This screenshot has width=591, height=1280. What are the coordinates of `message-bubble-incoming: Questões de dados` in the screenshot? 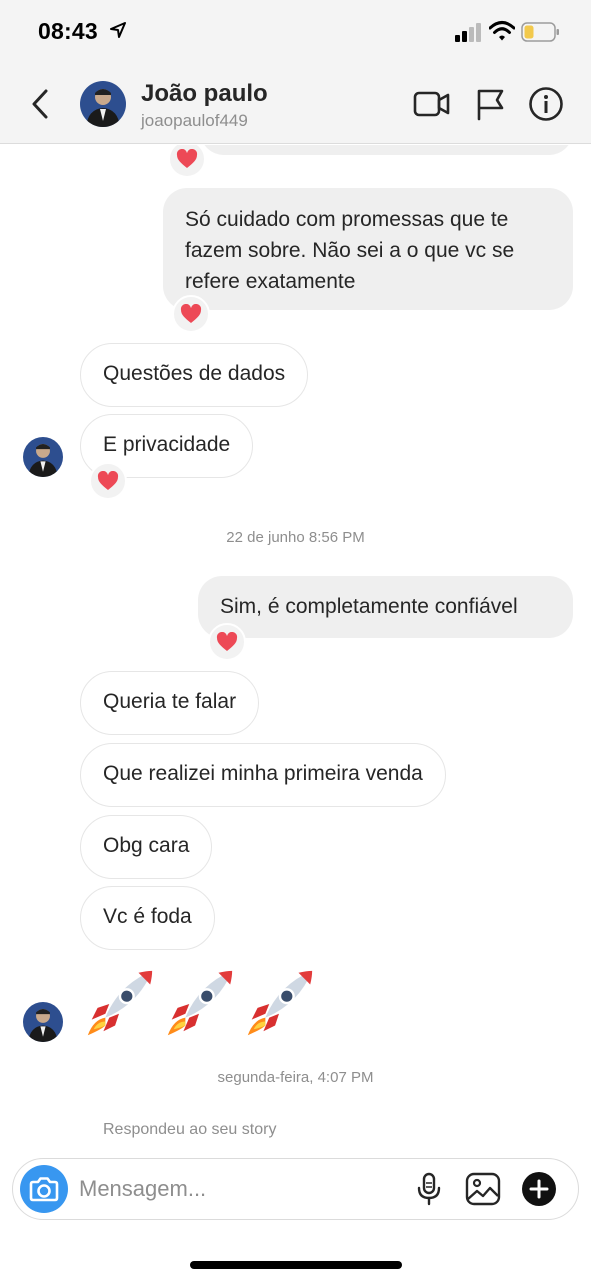 It's located at (194, 375).